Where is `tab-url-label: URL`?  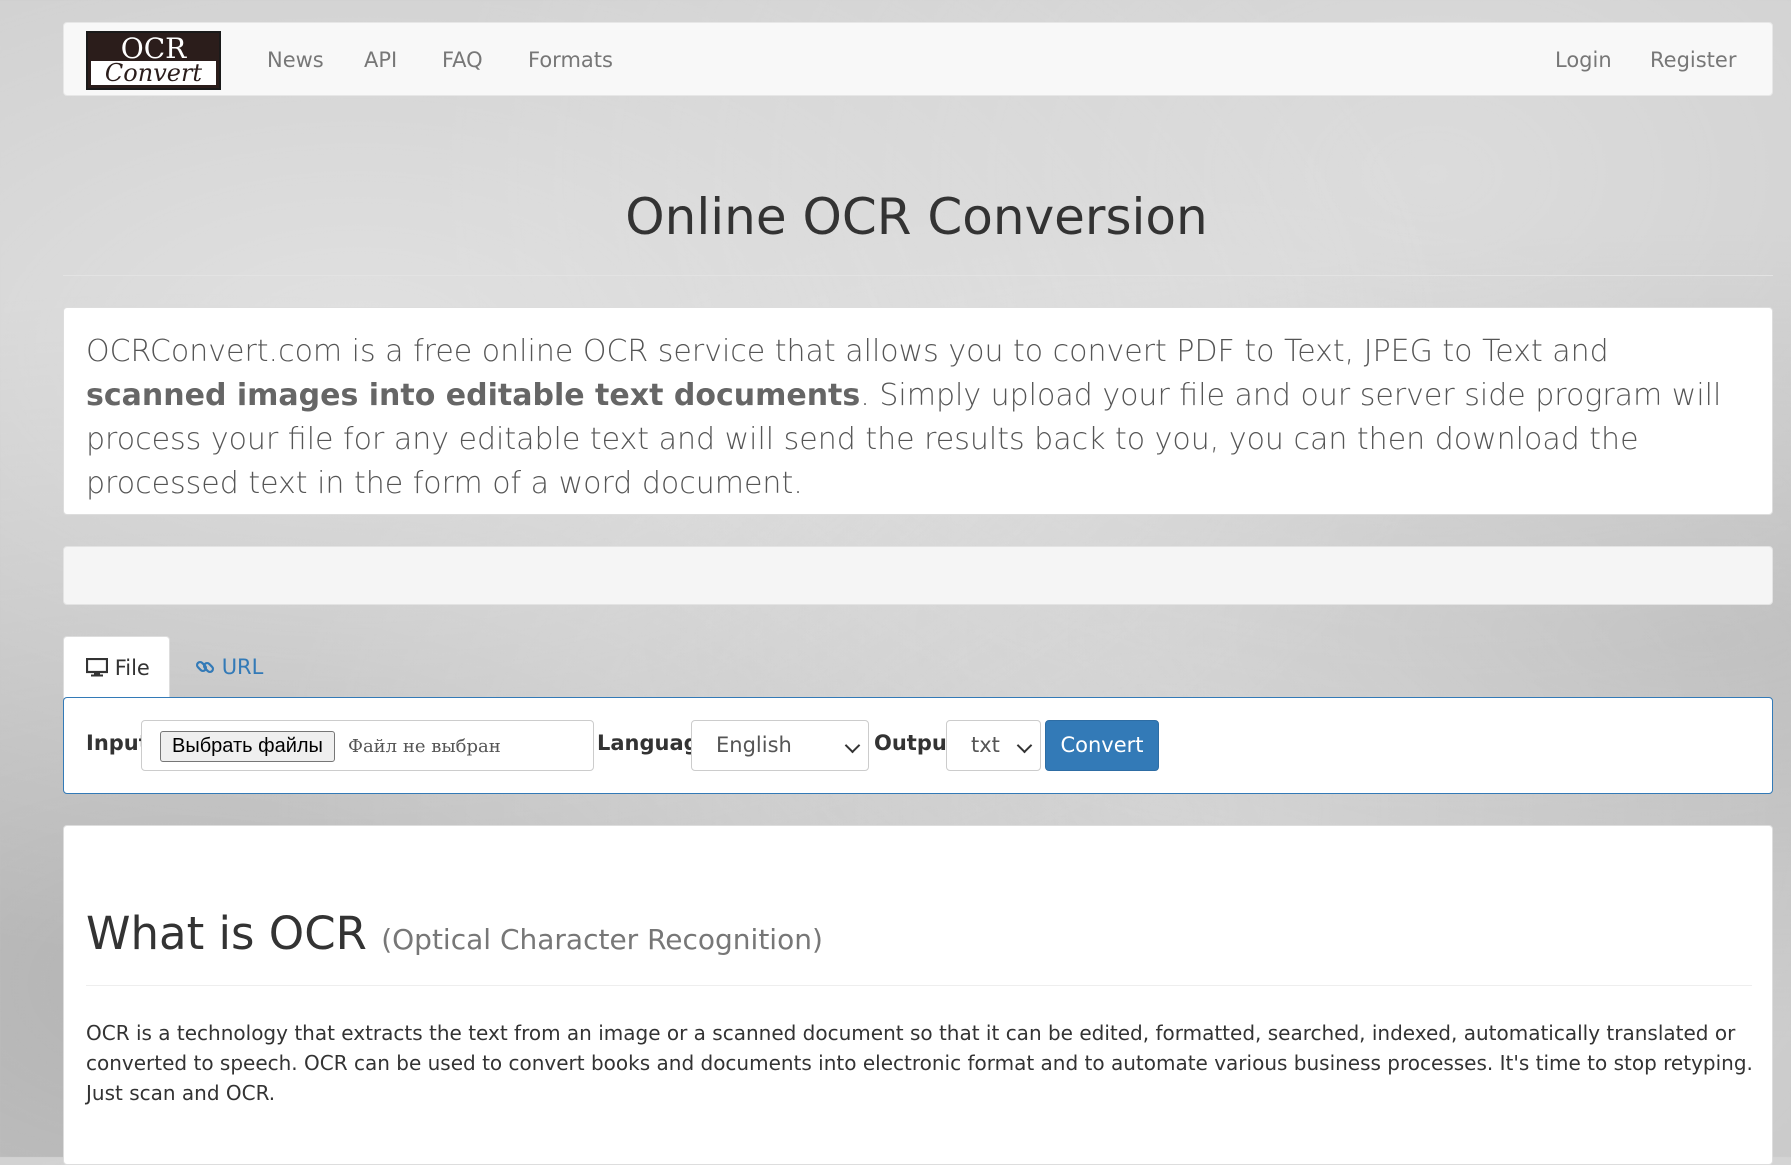
tab-url-label: URL is located at coordinates (242, 667).